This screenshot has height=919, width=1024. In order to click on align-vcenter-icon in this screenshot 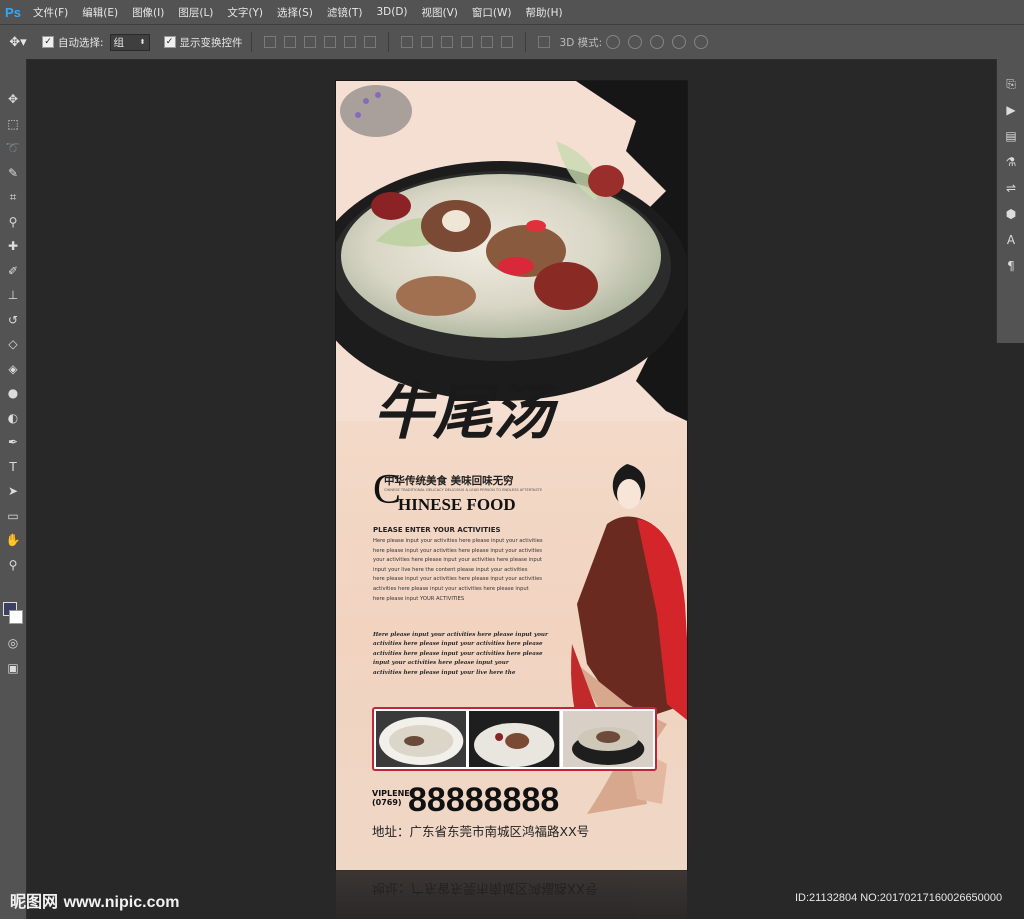, I will do `click(289, 42)`.